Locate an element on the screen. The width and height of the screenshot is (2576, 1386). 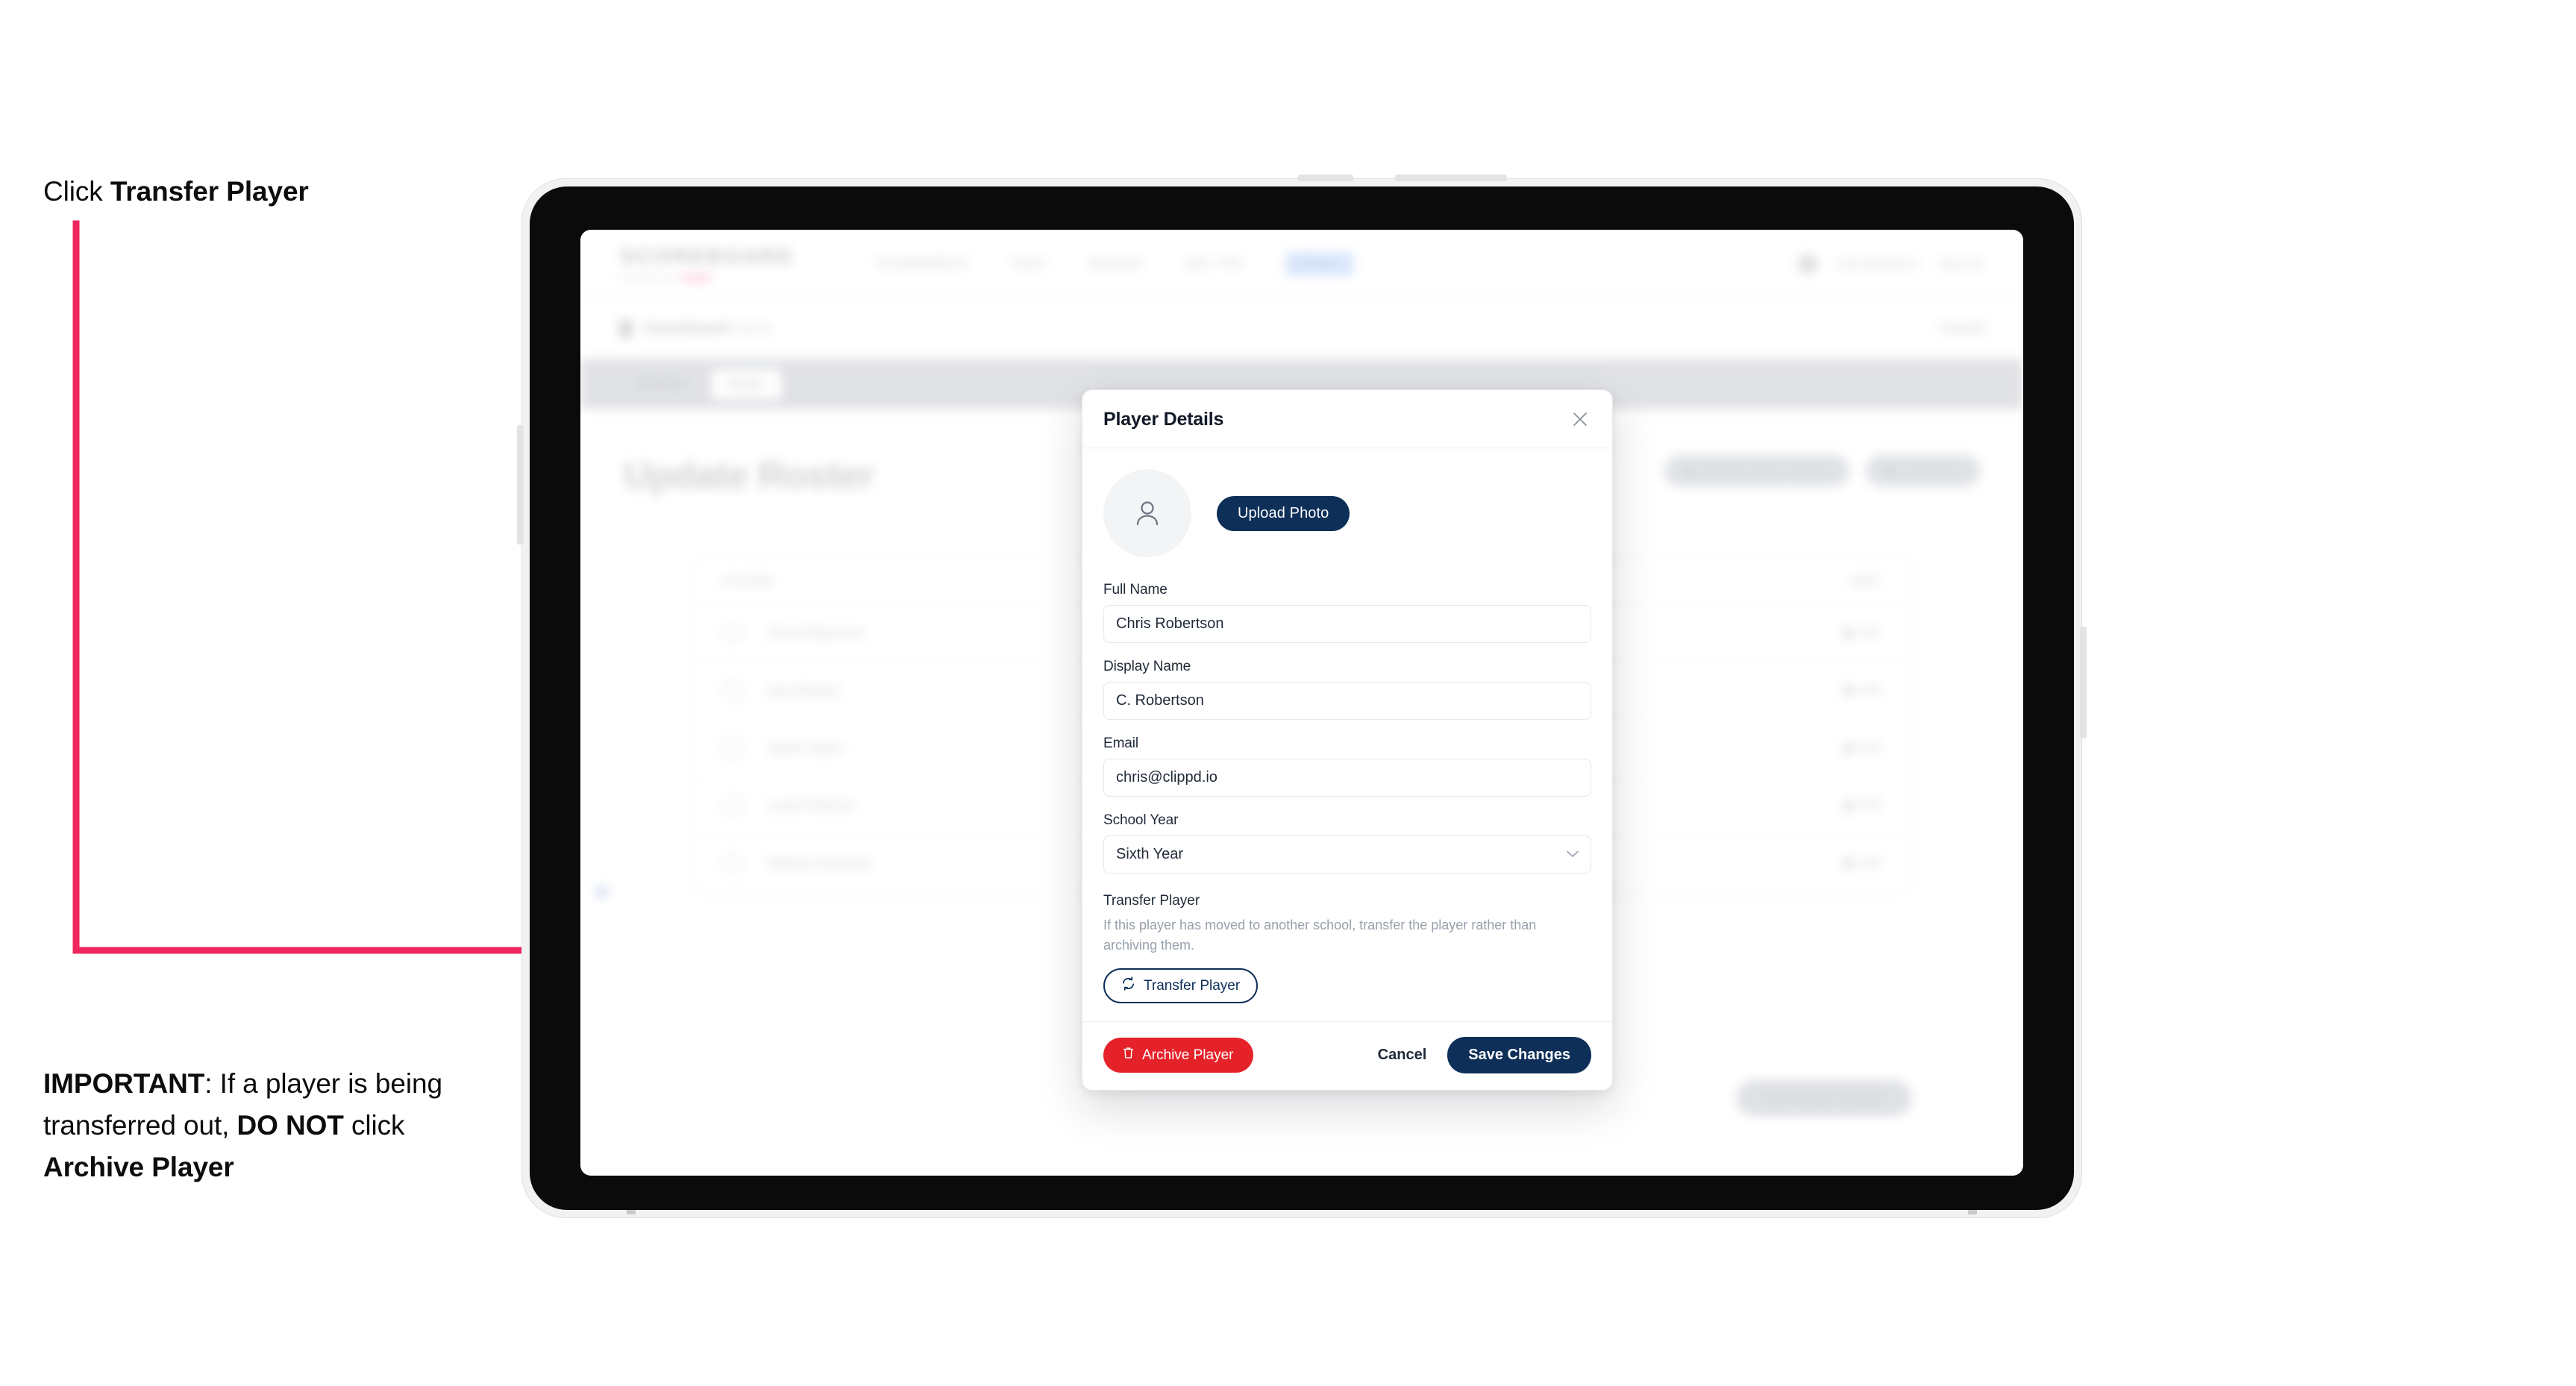
archive-player-button: Archive Player is located at coordinates (1178, 1055).